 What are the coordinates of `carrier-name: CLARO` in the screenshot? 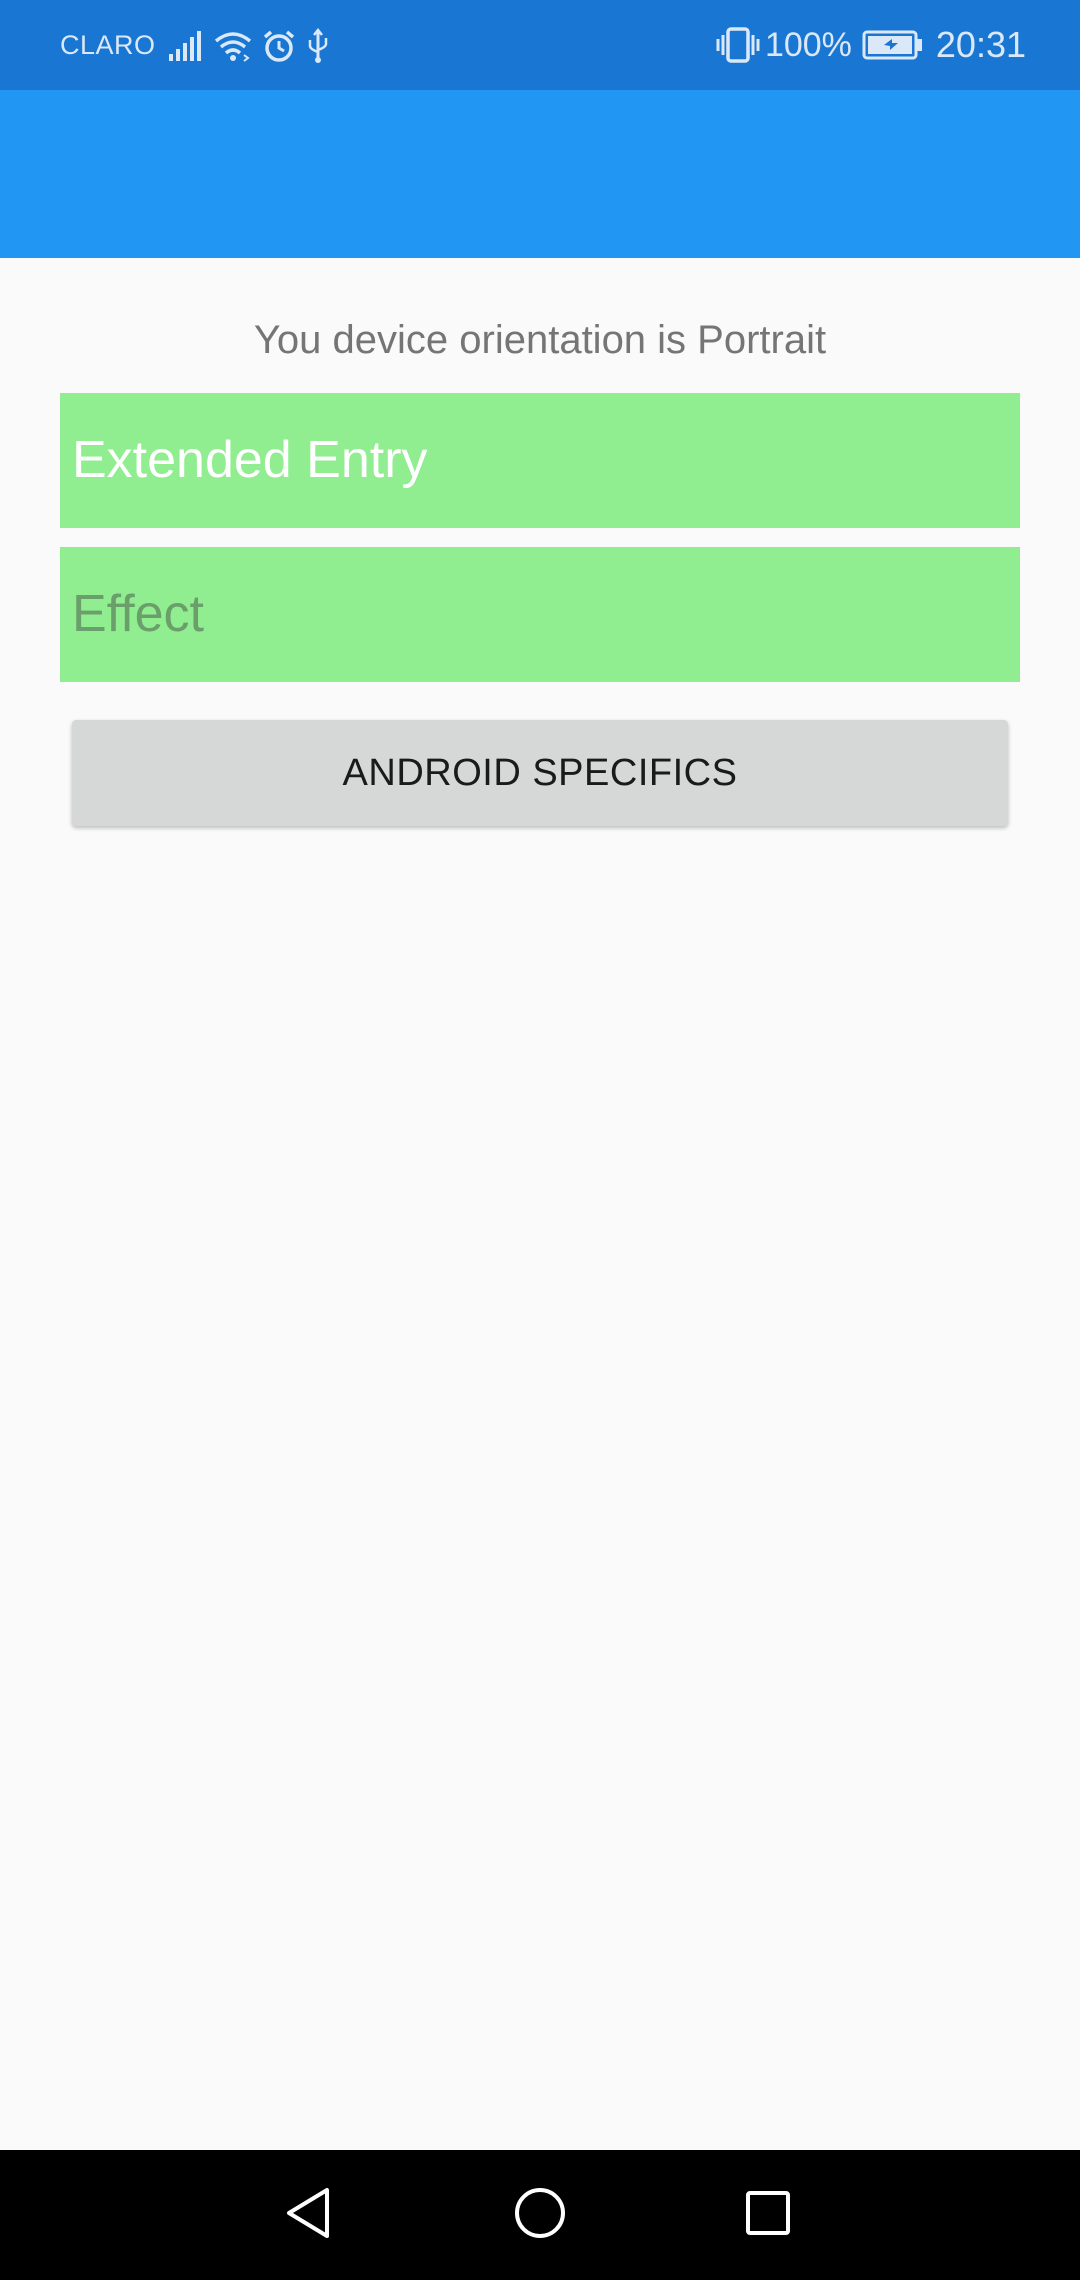 It's located at (108, 45).